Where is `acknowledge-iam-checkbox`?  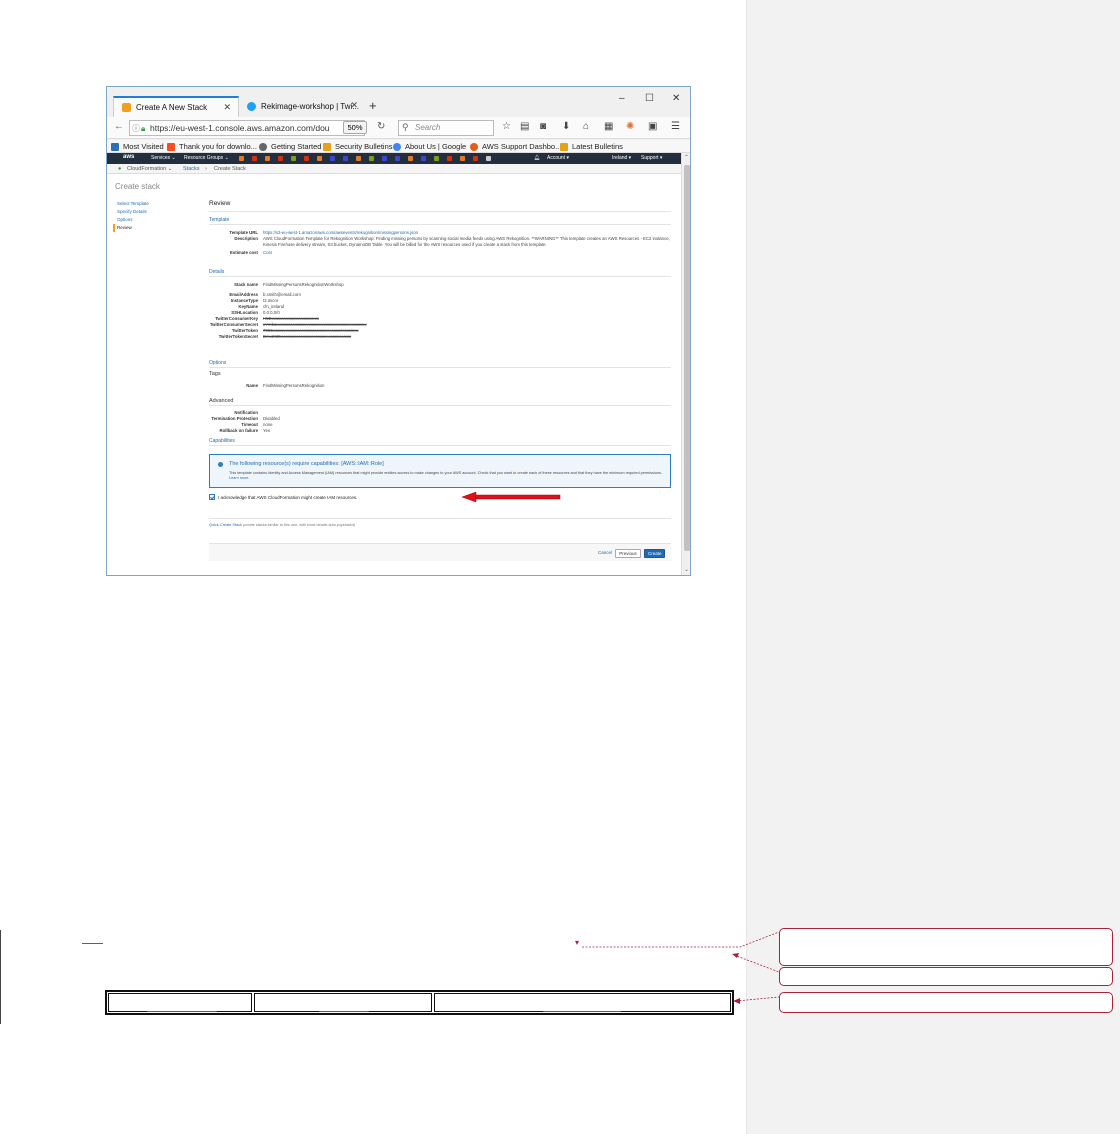
acknowledge-iam-checkbox is located at coordinates (212, 497).